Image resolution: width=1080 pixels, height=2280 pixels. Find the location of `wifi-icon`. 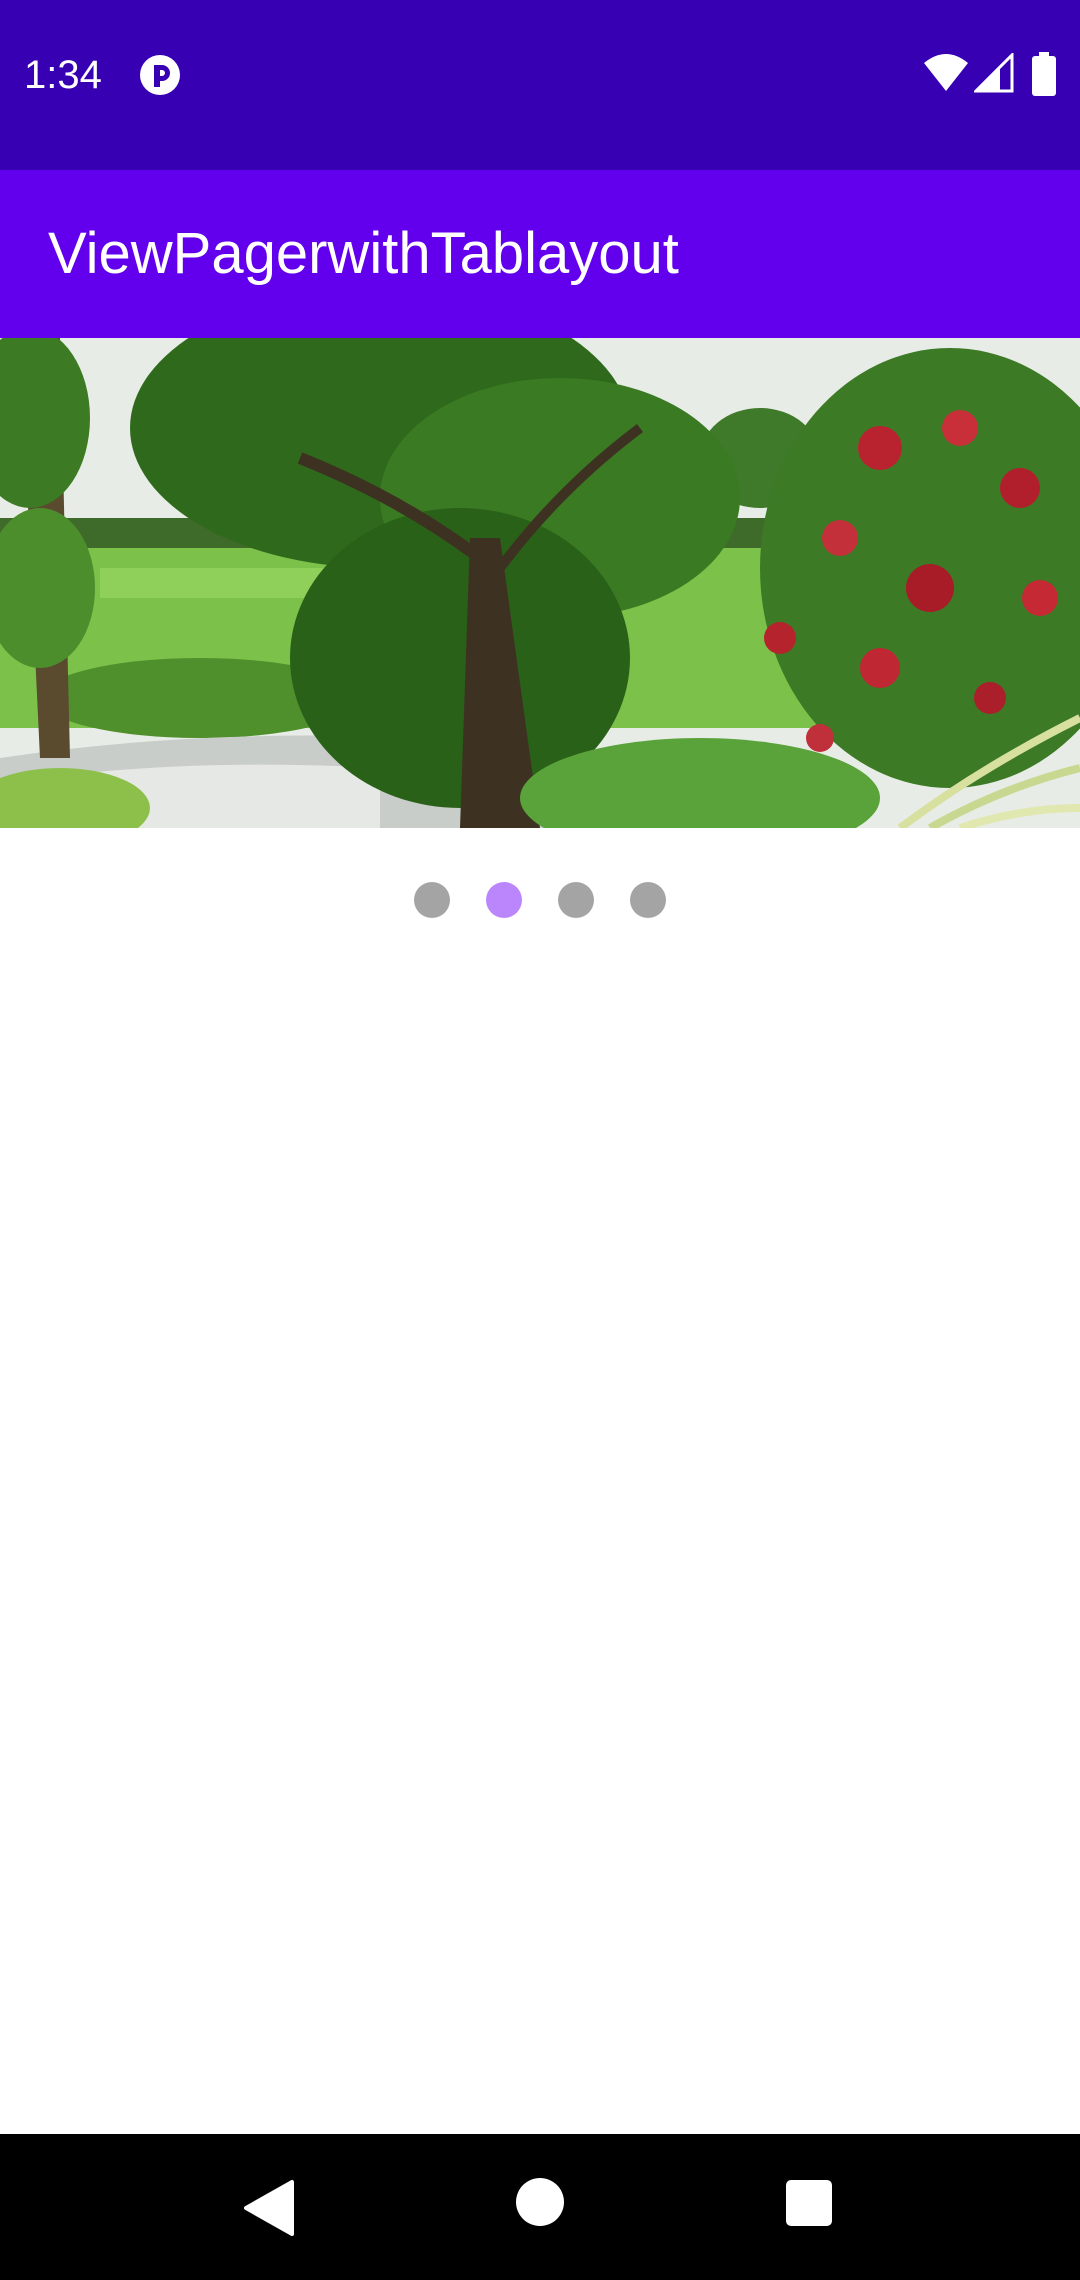

wifi-icon is located at coordinates (946, 72).